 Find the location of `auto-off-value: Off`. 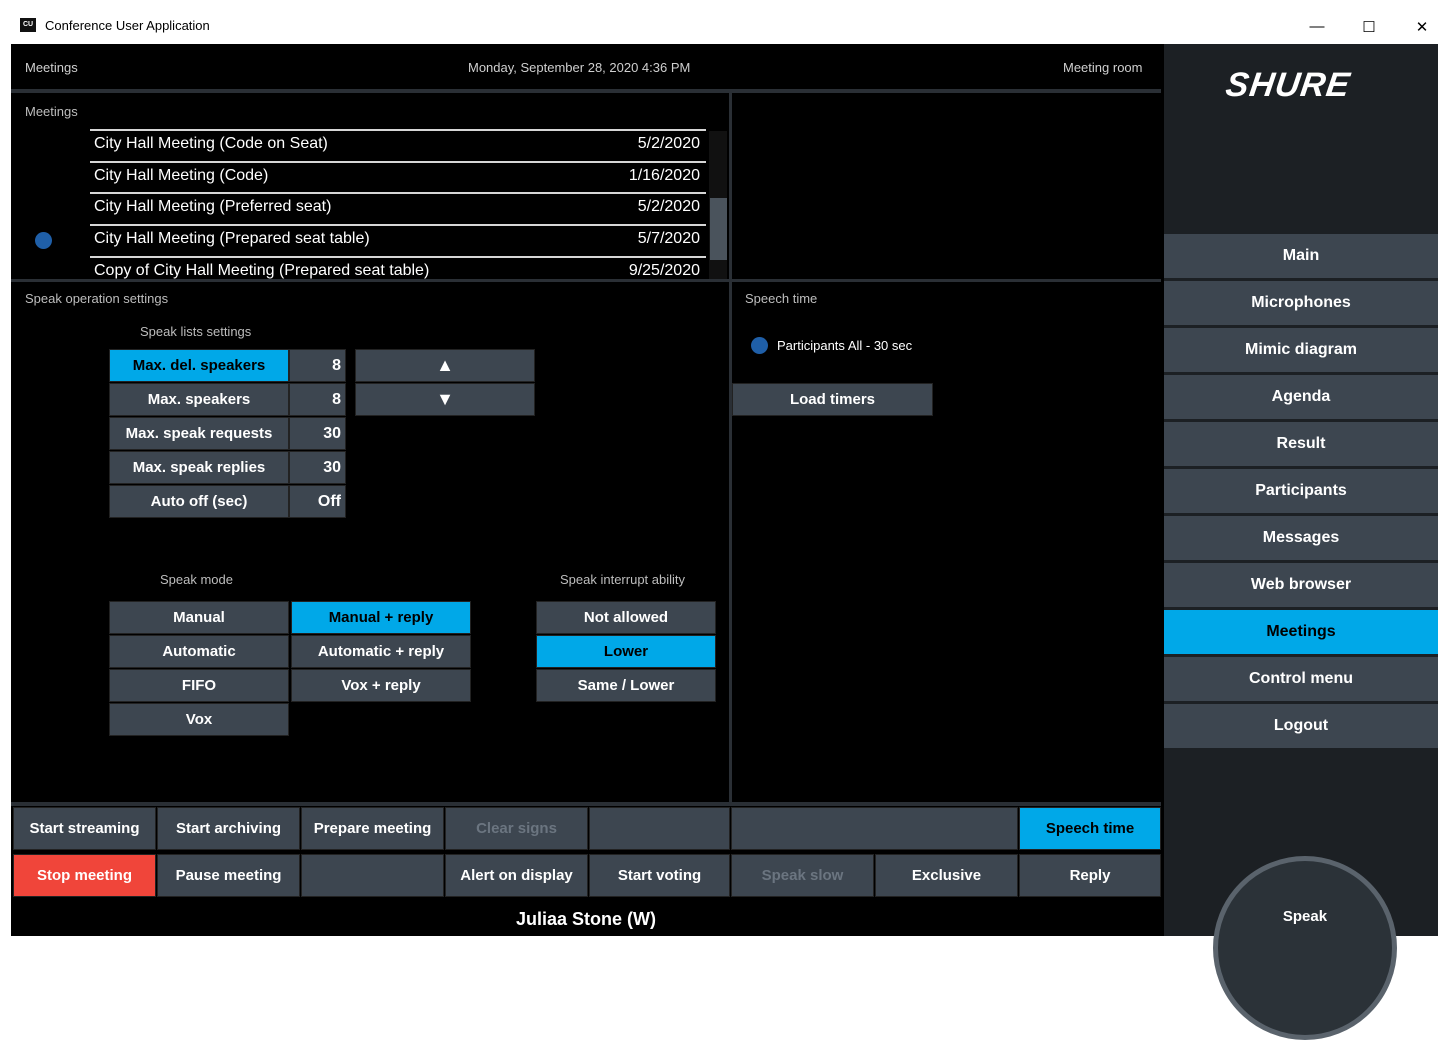

auto-off-value: Off is located at coordinates (317, 501).